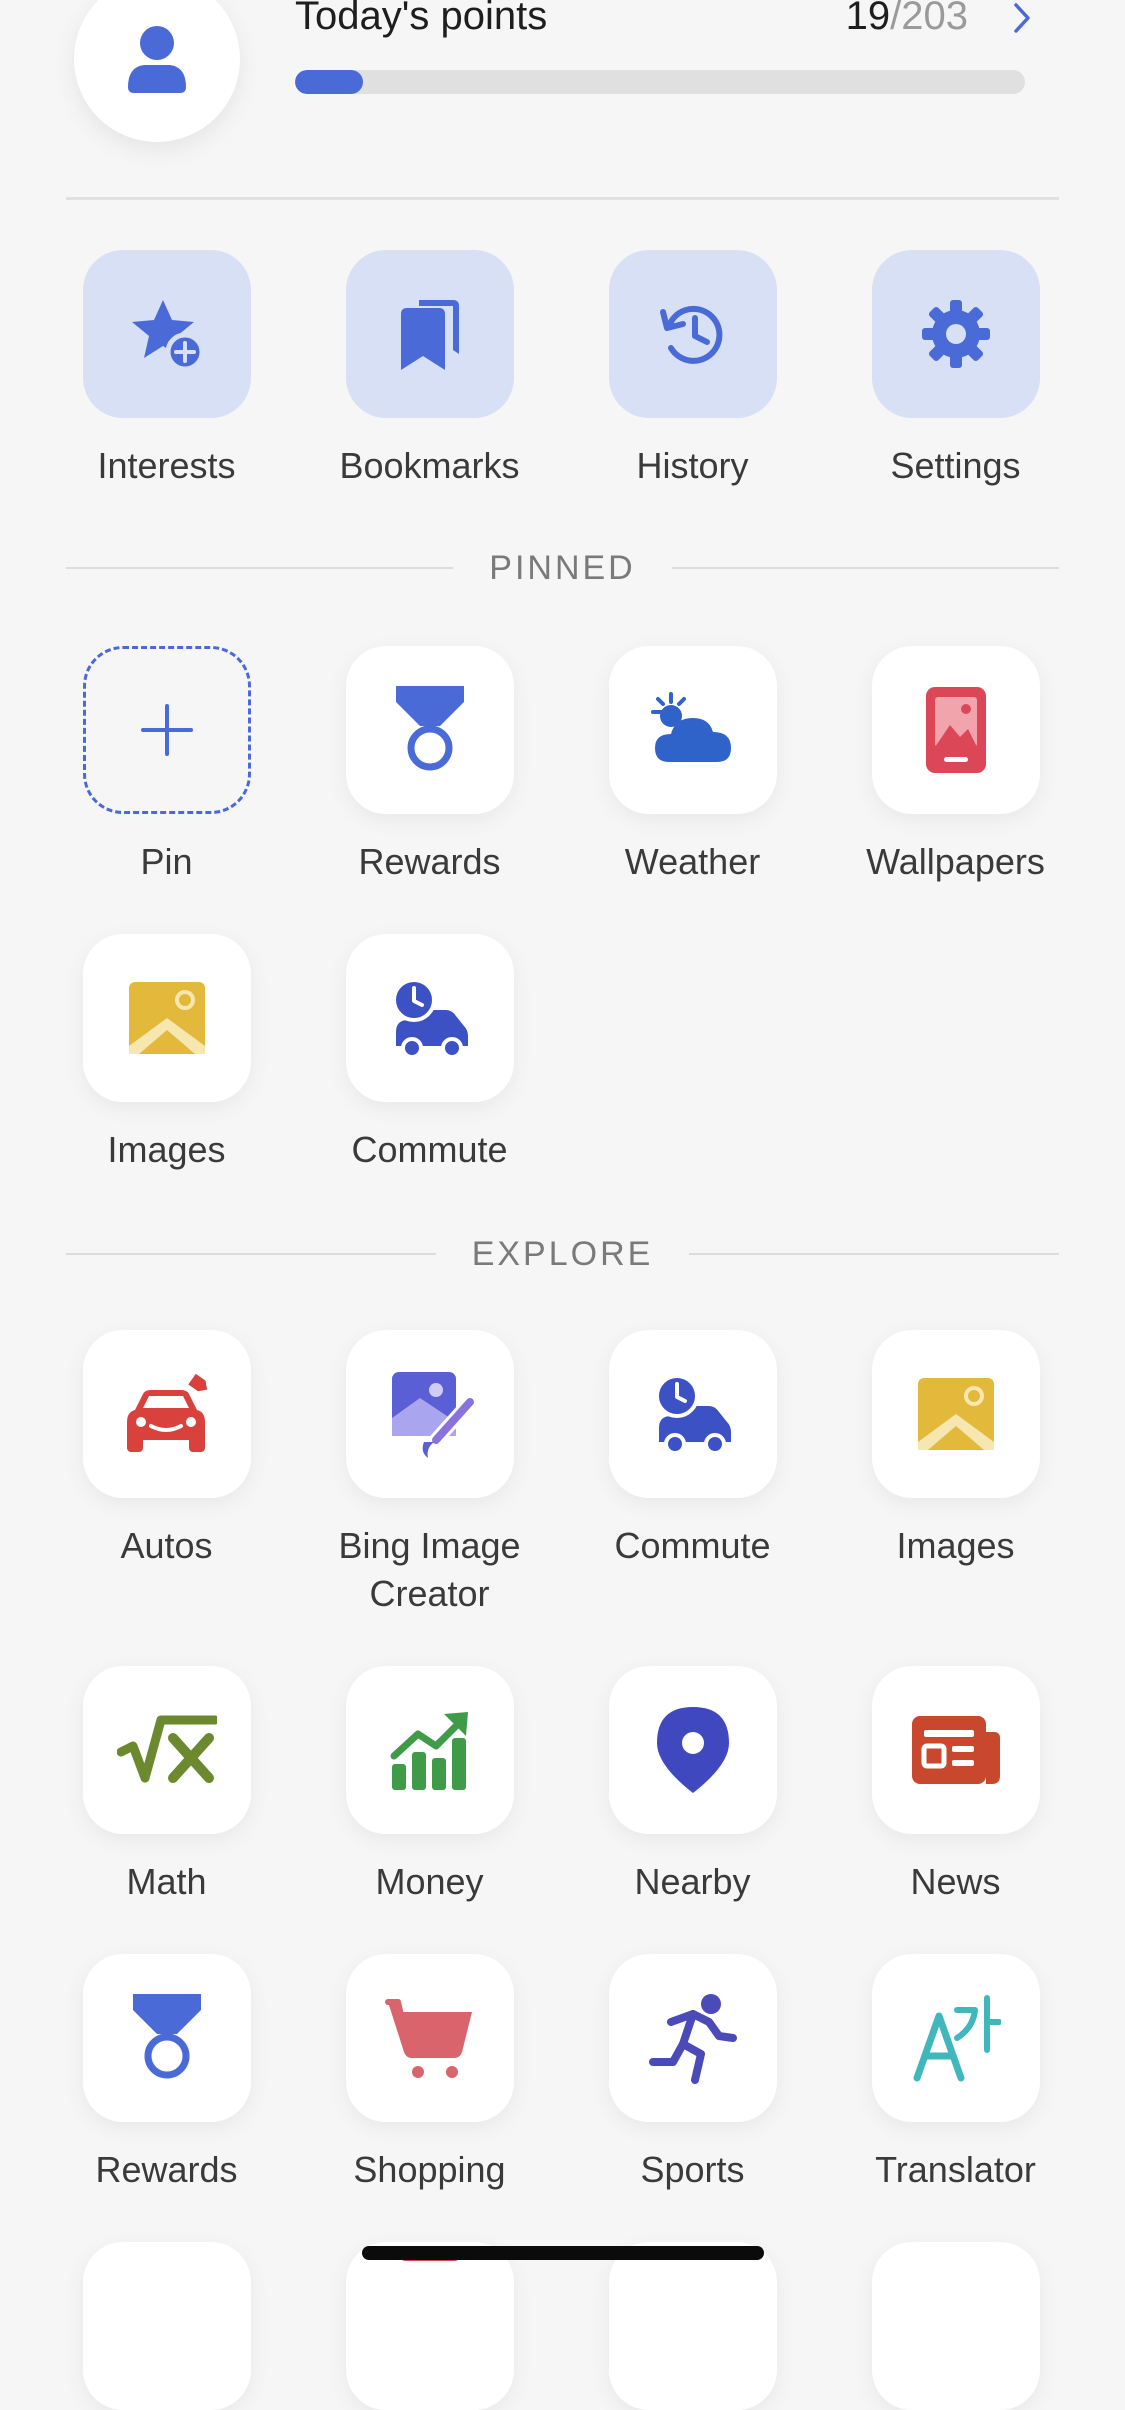 This screenshot has width=1125, height=2410. I want to click on bookmarks-button: Bookmarks, so click(429, 370).